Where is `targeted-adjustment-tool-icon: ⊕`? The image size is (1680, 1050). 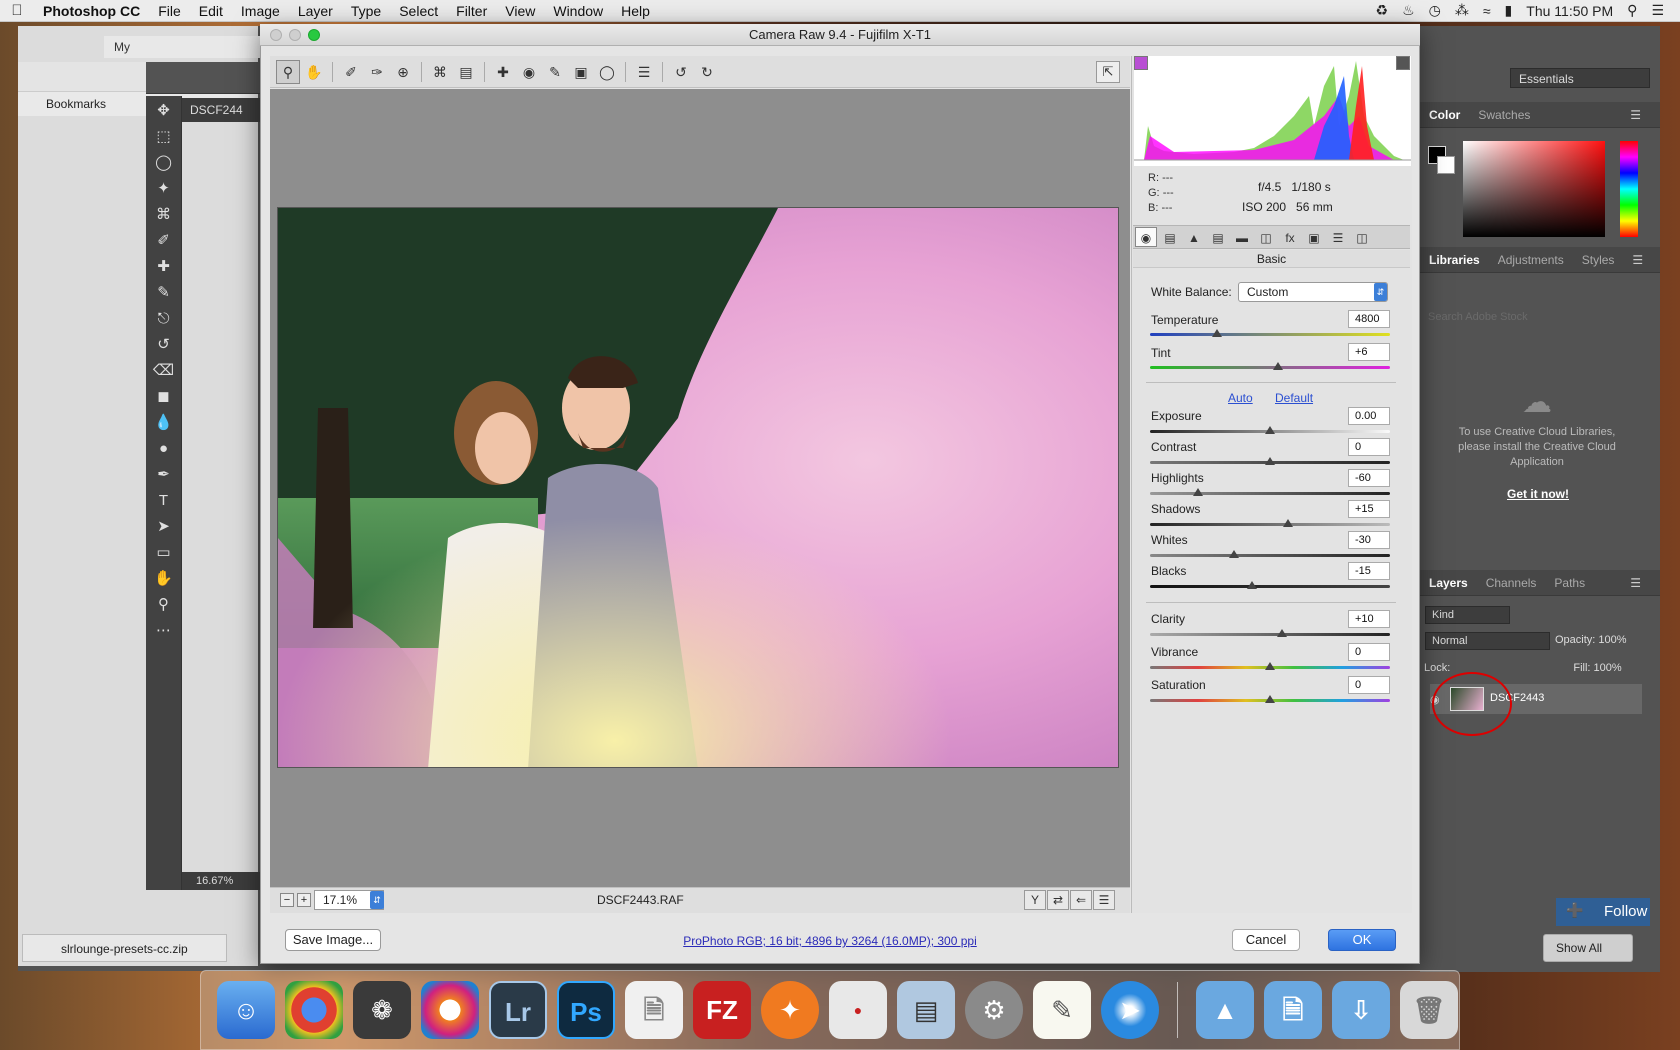 targeted-adjustment-tool-icon: ⊕ is located at coordinates (403, 72).